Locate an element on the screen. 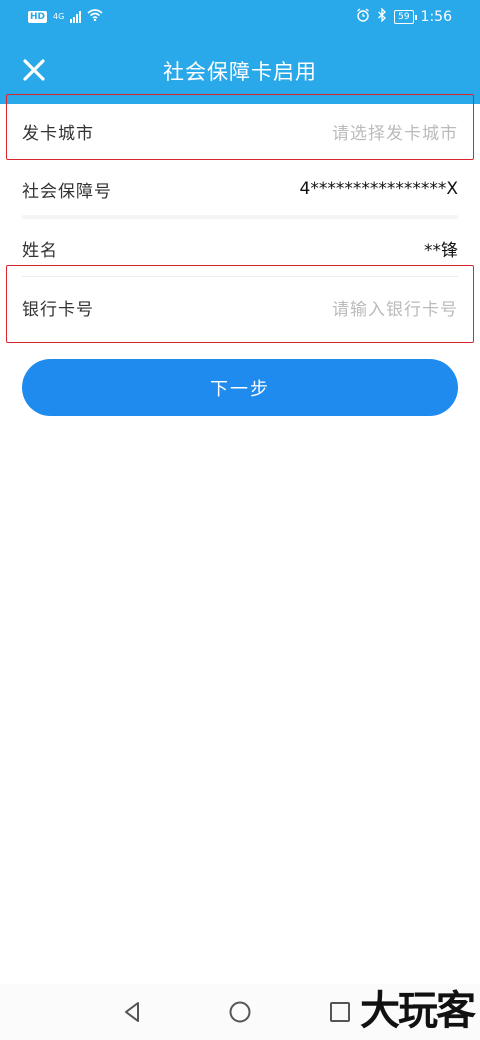  page-title: 社会保障卡启用 is located at coordinates (240, 72).